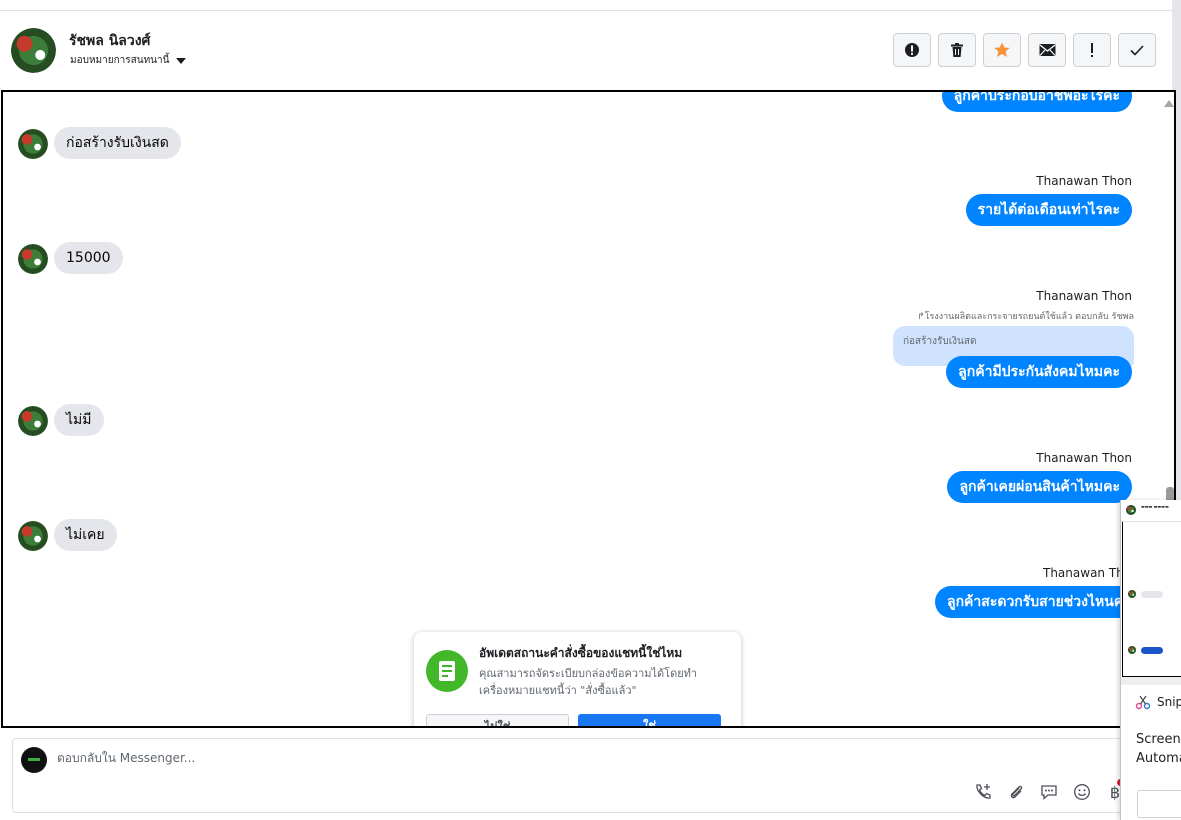 The image size is (1181, 820). Describe the element at coordinates (1159, 804) in the screenshot. I see `snip-action-button` at that location.